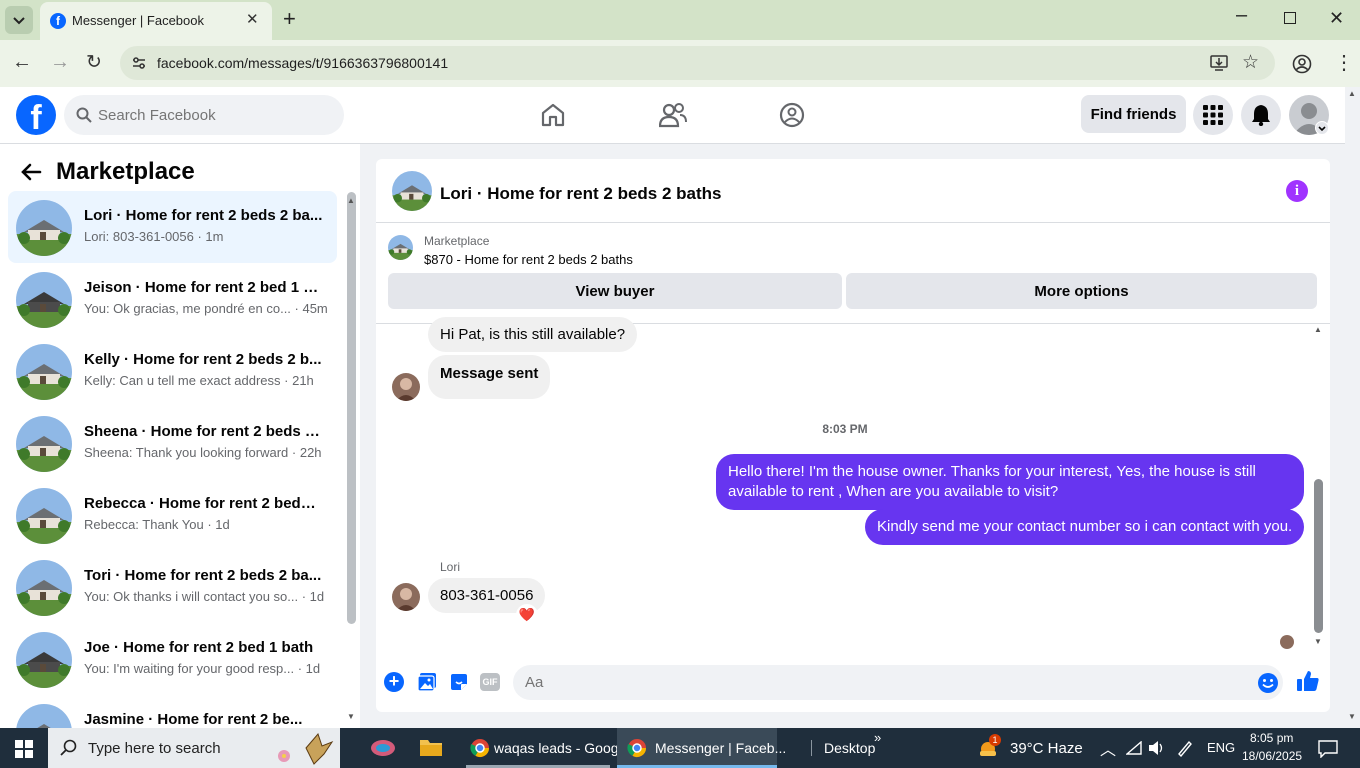 This screenshot has height=768, width=1360. I want to click on add-more-icon: +, so click(394, 682).